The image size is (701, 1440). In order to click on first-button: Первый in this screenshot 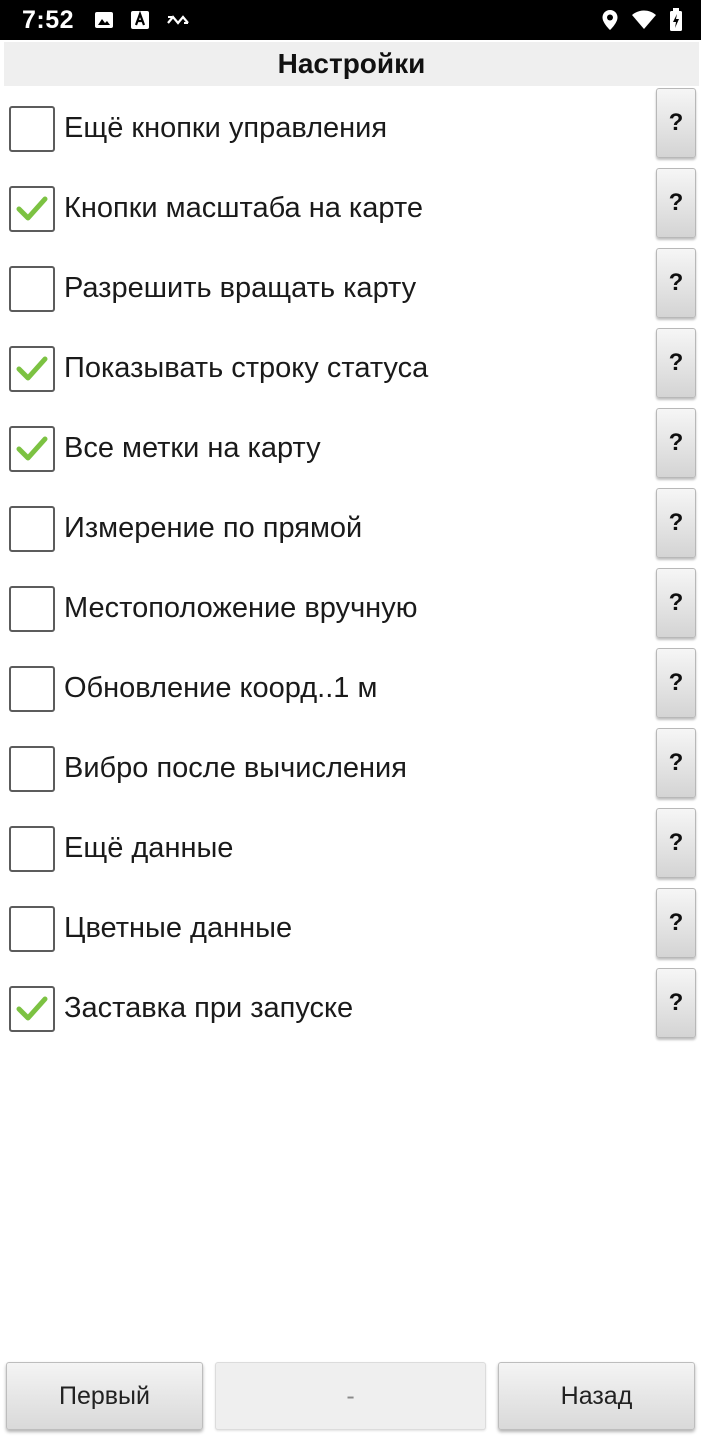, I will do `click(104, 1396)`.